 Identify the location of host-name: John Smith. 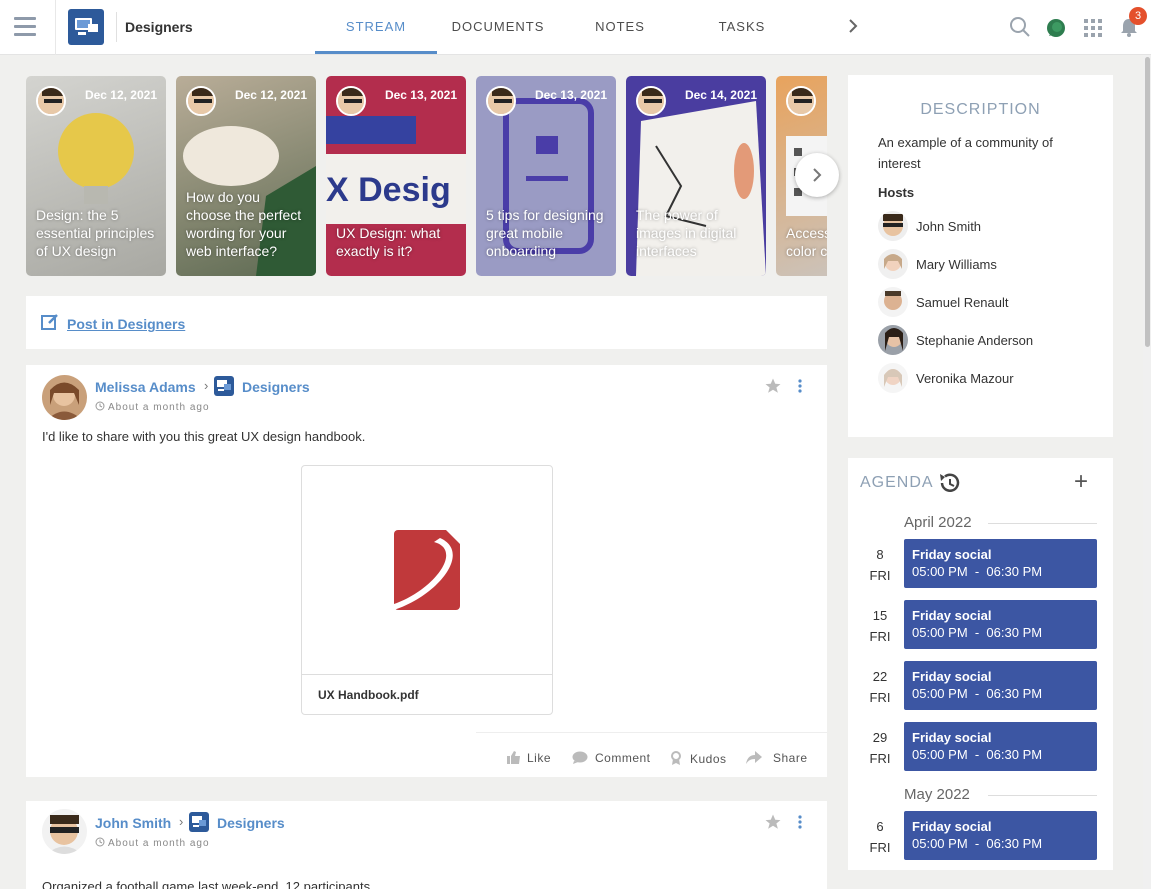
(949, 226).